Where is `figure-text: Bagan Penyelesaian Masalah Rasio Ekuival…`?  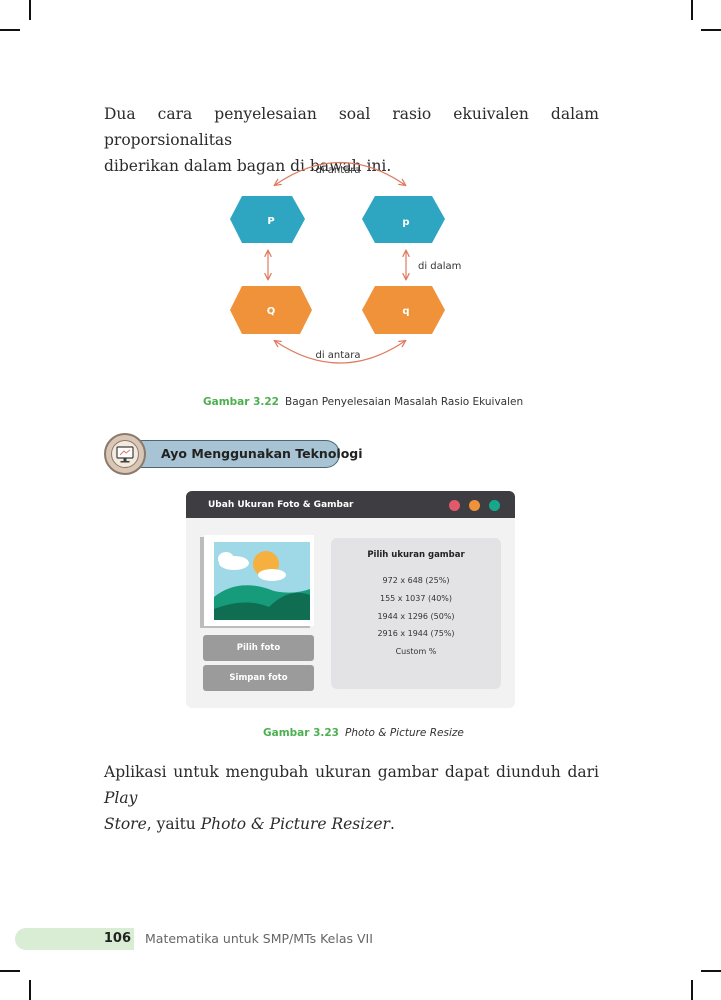 figure-text: Bagan Penyelesaian Masalah Rasio Ekuival… is located at coordinates (404, 402).